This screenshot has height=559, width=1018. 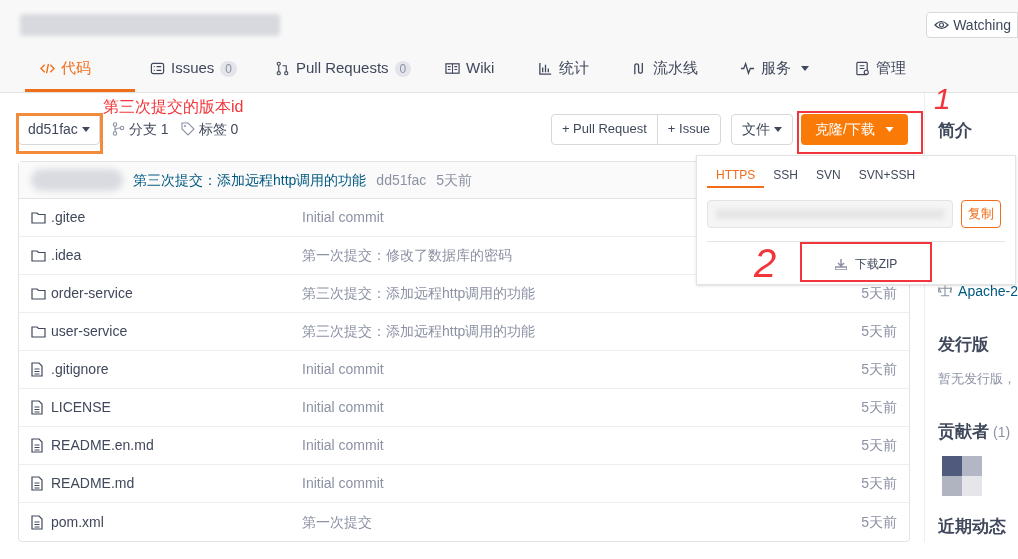 I want to click on nav-tab: 统计, so click(x=570, y=70).